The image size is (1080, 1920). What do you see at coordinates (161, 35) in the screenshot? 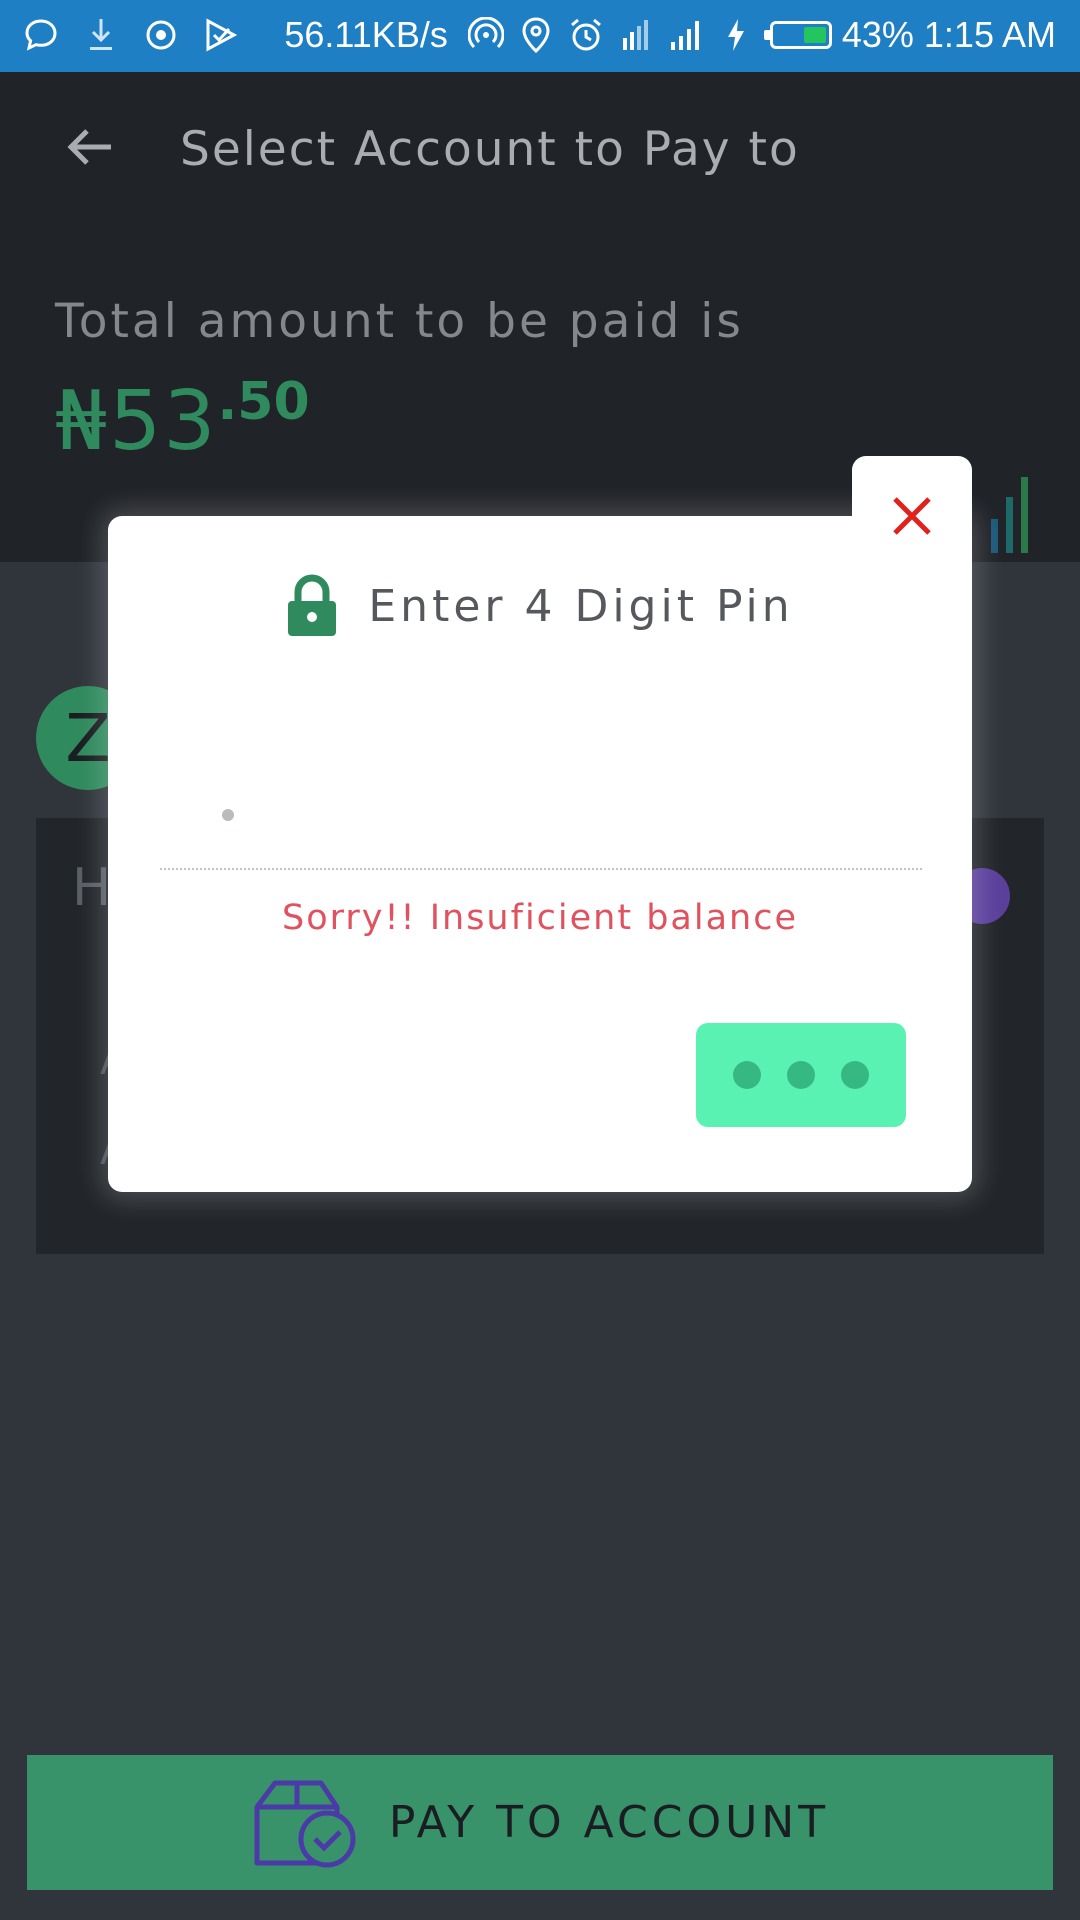
I see `record-icon` at bounding box center [161, 35].